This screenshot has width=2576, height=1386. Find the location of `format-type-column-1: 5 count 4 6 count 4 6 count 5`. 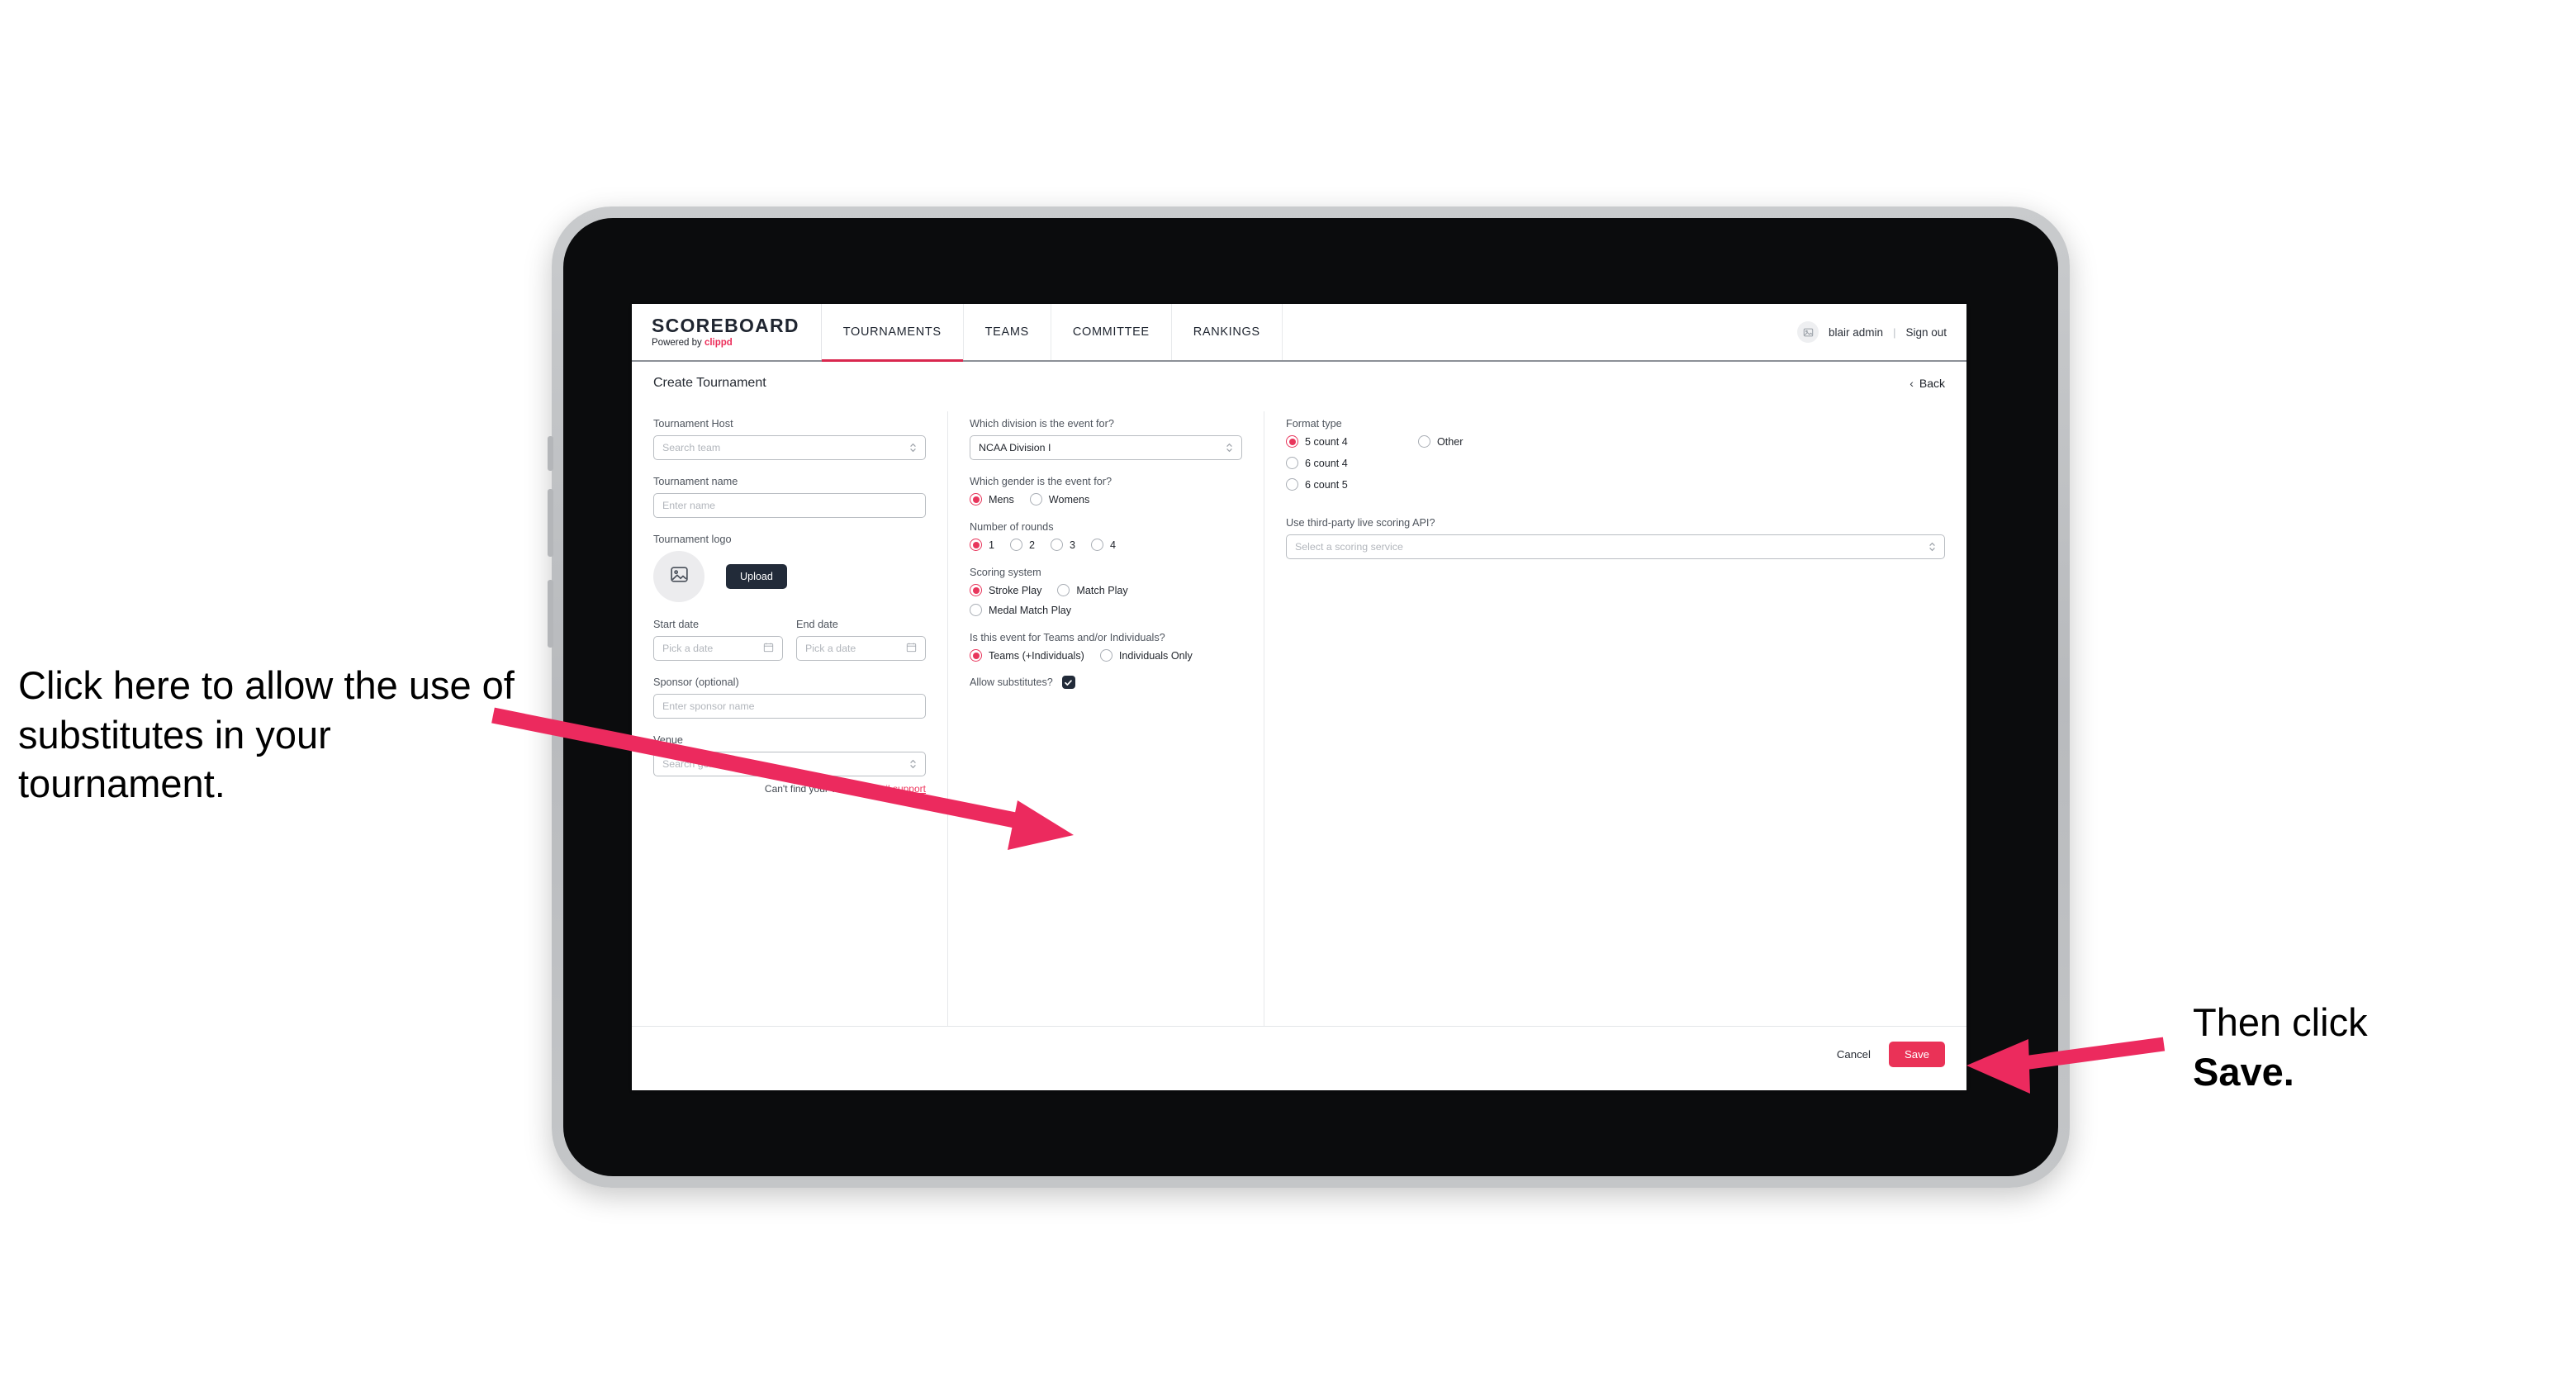

format-type-column-1: 5 count 4 6 count 4 6 count 5 is located at coordinates (1352, 463).